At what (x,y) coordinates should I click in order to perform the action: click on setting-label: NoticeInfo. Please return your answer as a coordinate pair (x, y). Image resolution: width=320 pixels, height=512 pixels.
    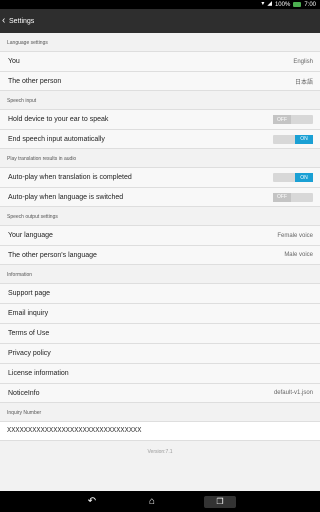
    Looking at the image, I should click on (24, 393).